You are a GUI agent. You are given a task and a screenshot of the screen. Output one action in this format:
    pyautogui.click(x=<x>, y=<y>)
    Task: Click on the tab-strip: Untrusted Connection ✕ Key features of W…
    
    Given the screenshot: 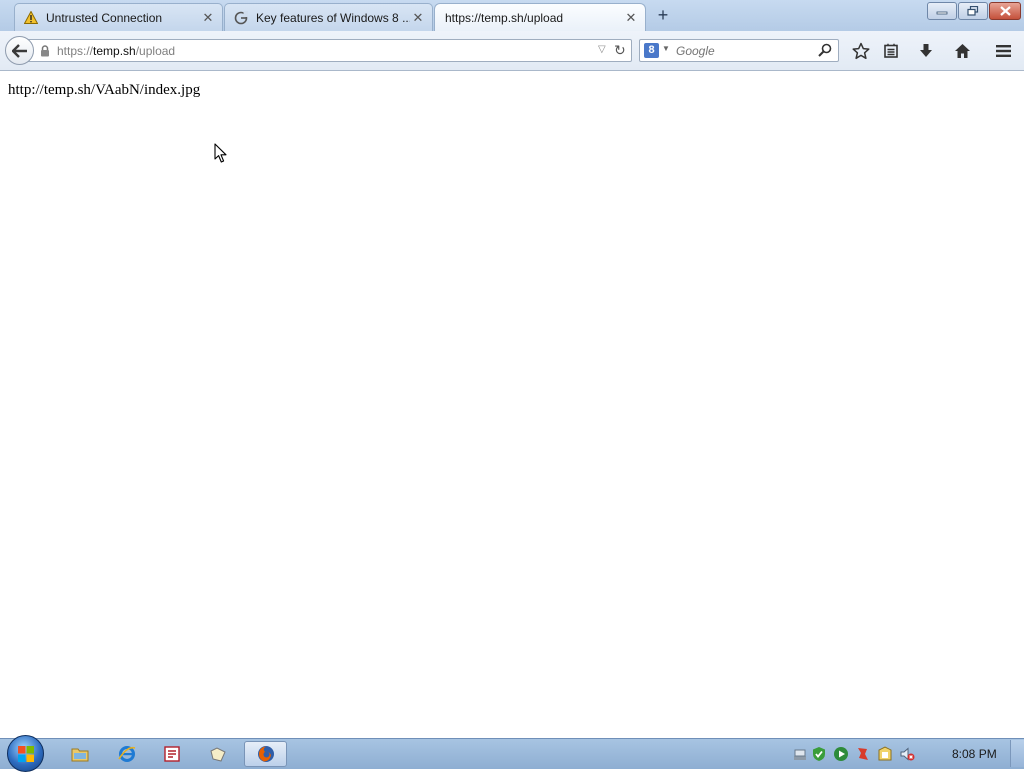 What is the action you would take?
    pyautogui.click(x=512, y=15)
    